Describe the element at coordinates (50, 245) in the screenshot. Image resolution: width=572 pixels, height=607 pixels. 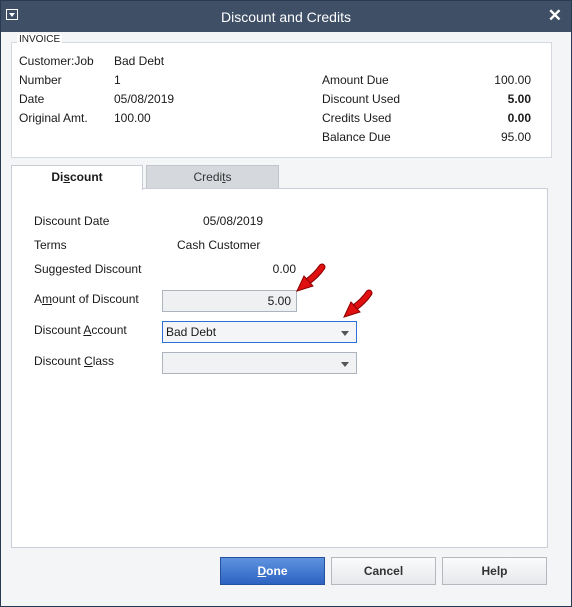
I see `terms-label: Terms` at that location.